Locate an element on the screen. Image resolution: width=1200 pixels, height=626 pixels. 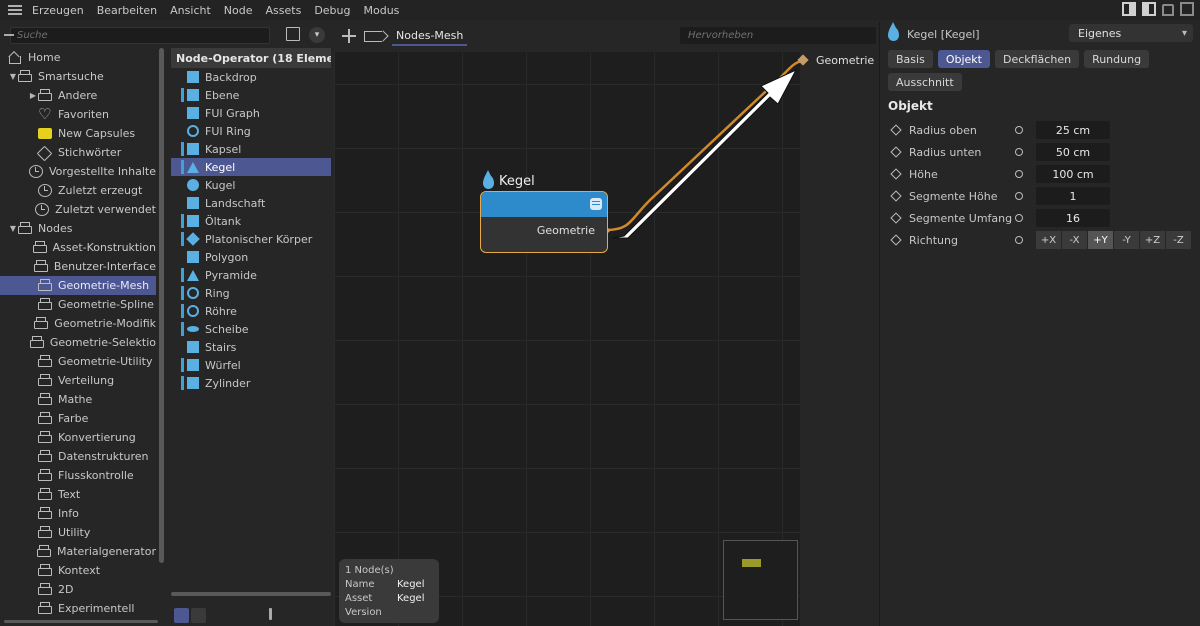
minimap-node is located at coordinates (751, 563).